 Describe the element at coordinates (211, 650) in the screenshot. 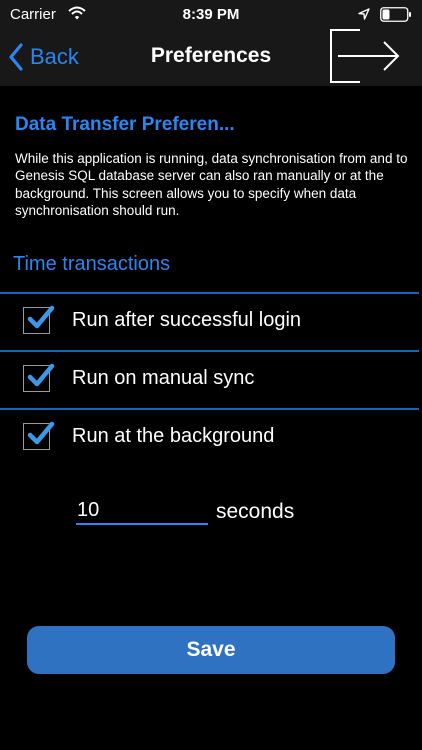

I see `save-button: Save` at that location.